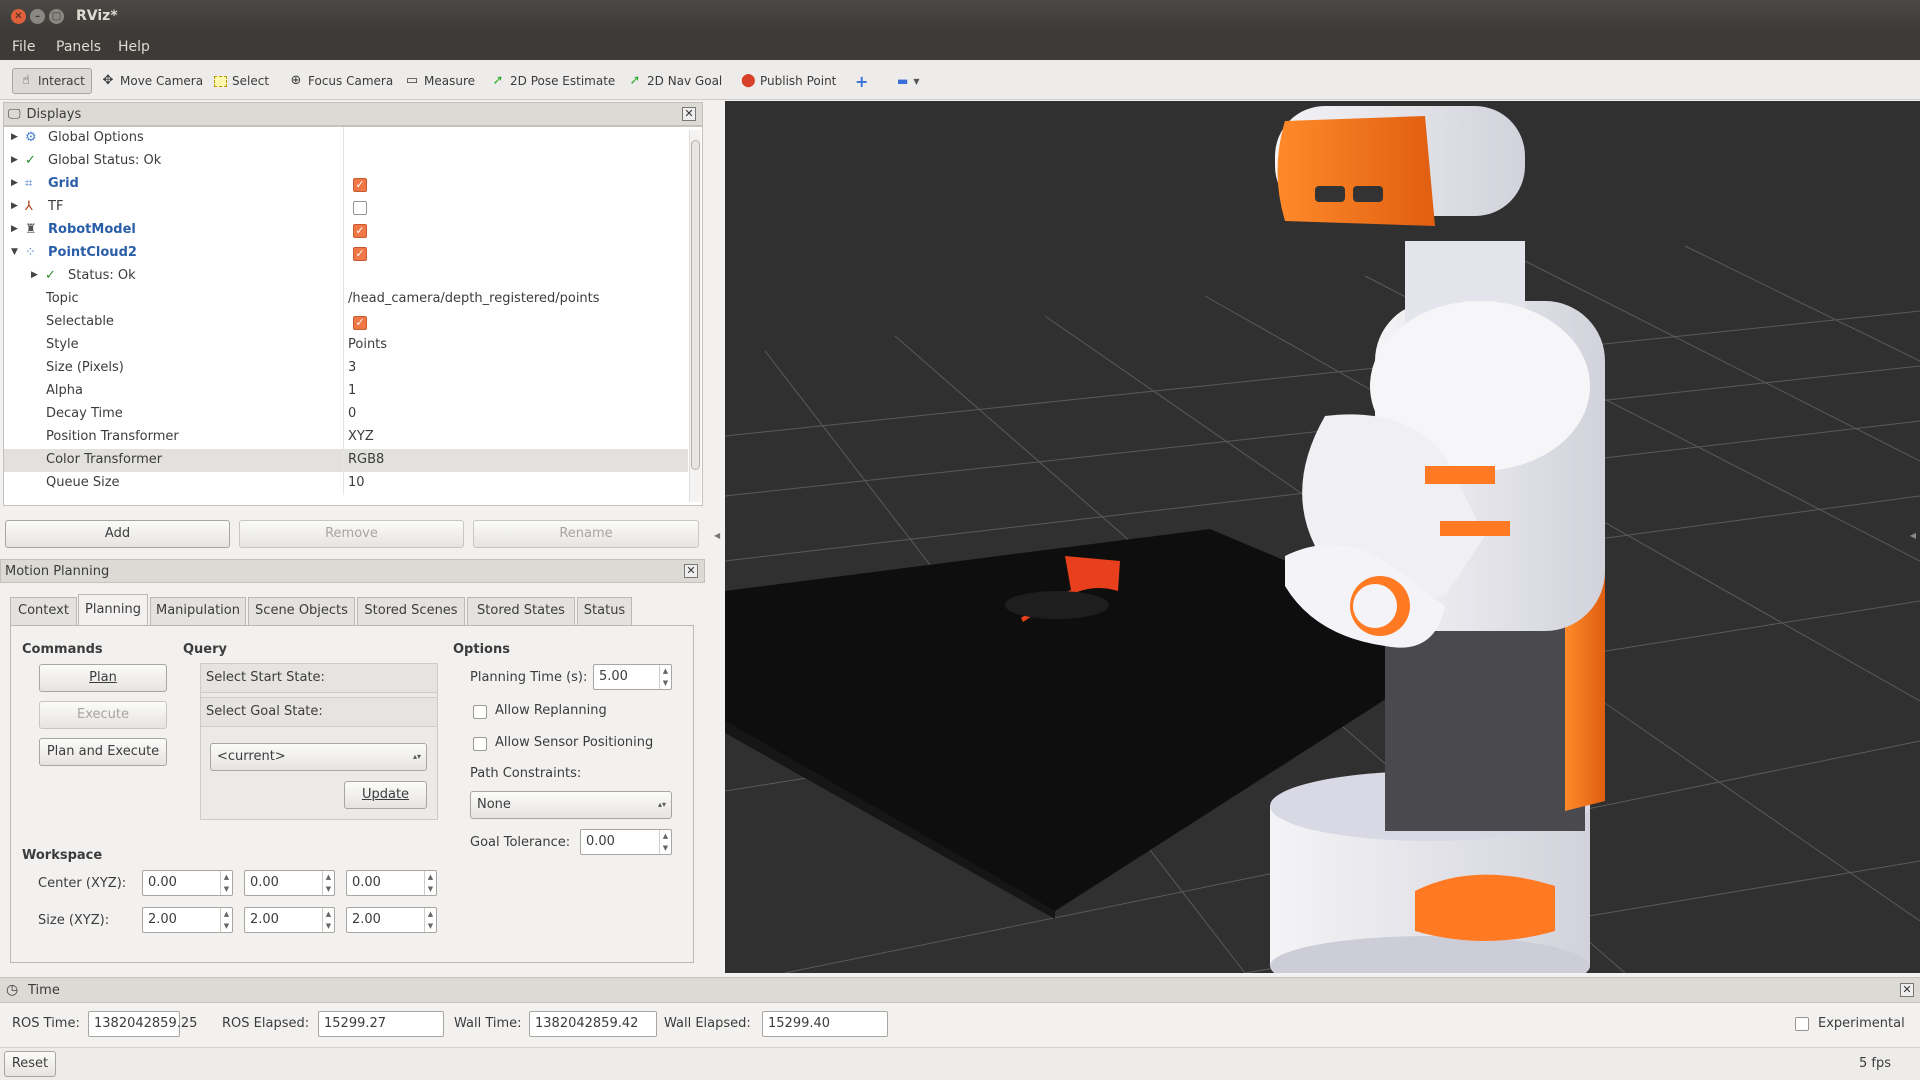  I want to click on tab-status: Status, so click(604, 611).